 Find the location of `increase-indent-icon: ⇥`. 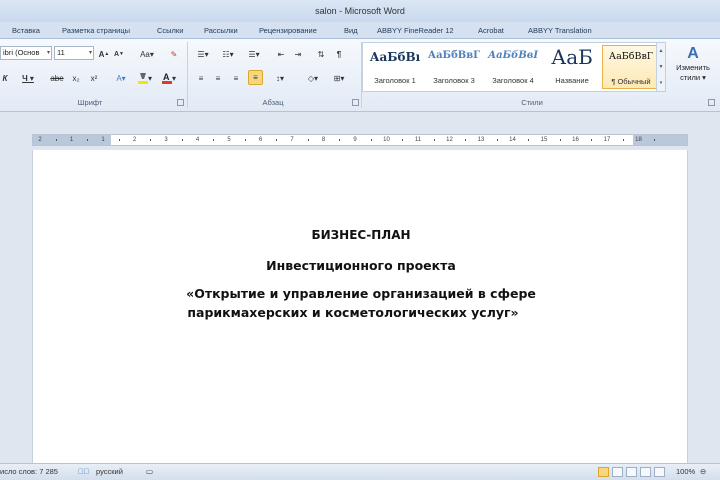

increase-indent-icon: ⇥ is located at coordinates (298, 54).